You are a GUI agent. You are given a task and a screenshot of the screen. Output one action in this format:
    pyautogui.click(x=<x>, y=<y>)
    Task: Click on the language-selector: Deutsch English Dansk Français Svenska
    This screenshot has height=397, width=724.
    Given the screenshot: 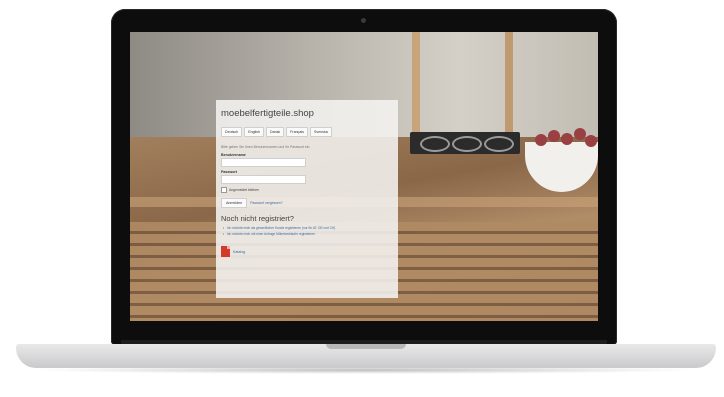 What is the action you would take?
    pyautogui.click(x=307, y=132)
    